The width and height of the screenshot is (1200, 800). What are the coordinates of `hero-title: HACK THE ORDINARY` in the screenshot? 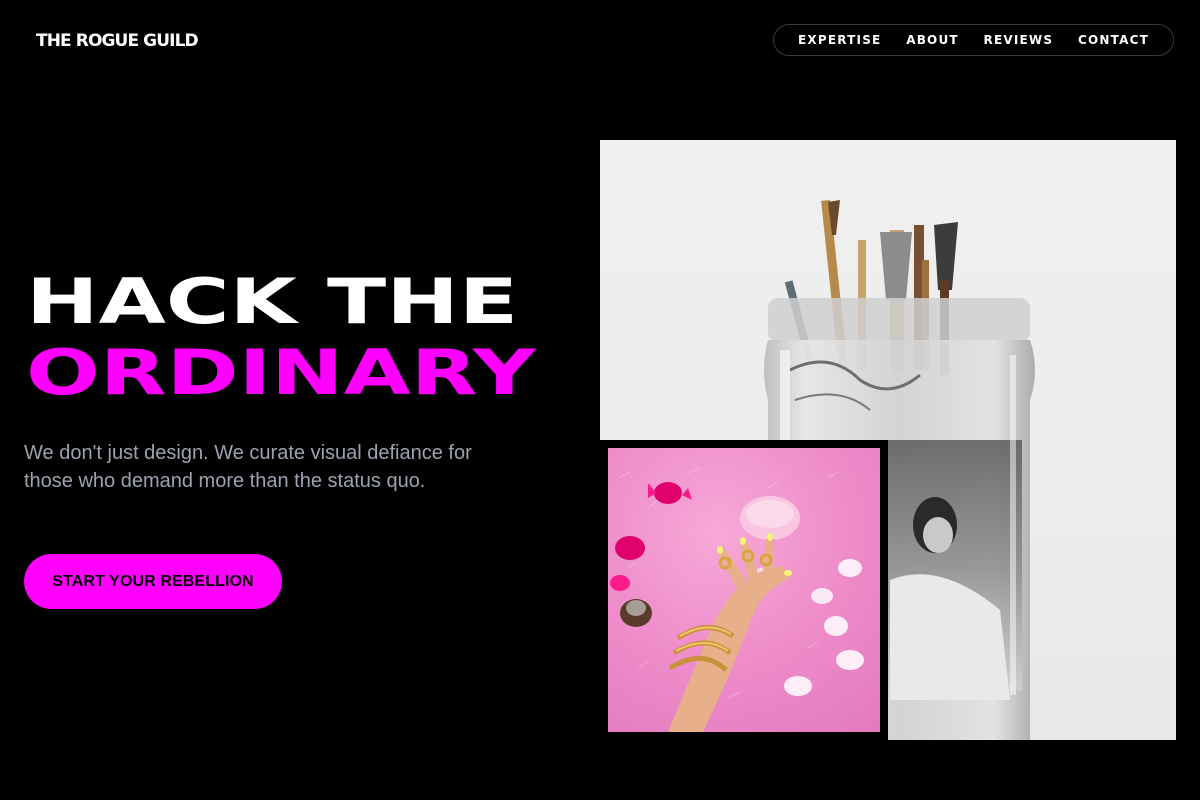 It's located at (281, 337).